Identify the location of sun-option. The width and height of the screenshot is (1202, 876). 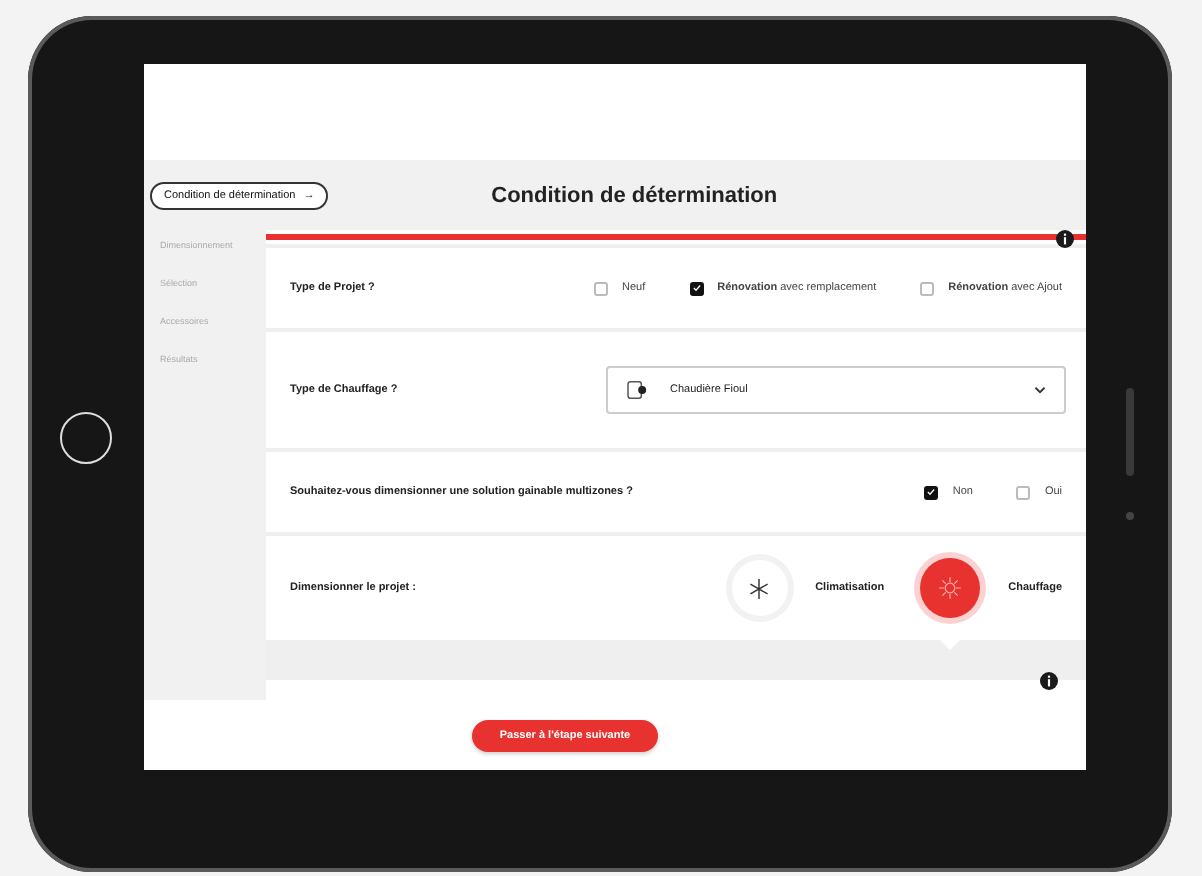
(950, 588).